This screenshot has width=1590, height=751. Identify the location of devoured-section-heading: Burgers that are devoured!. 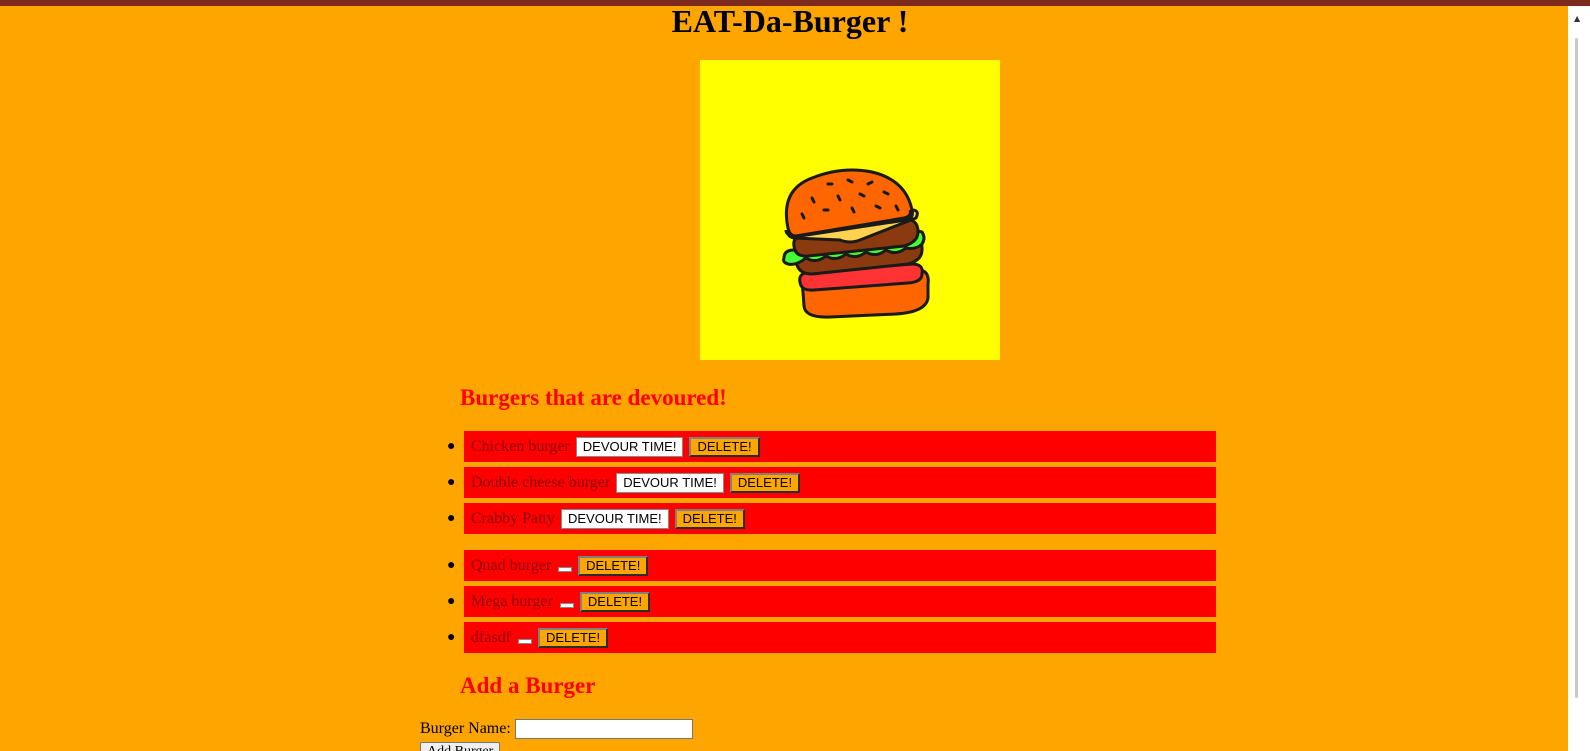
(593, 397).